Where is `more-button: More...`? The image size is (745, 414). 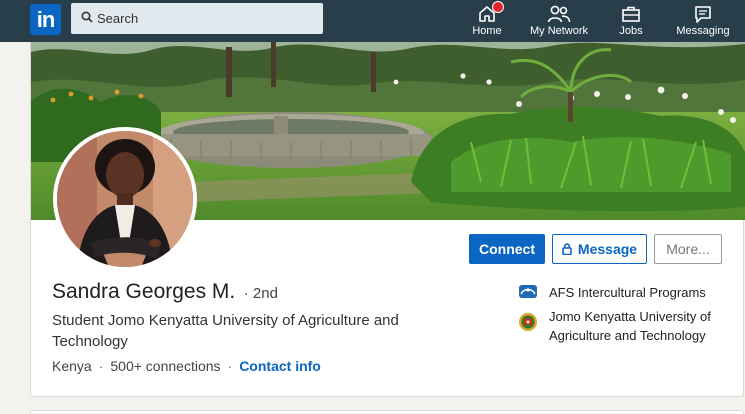 more-button: More... is located at coordinates (688, 249).